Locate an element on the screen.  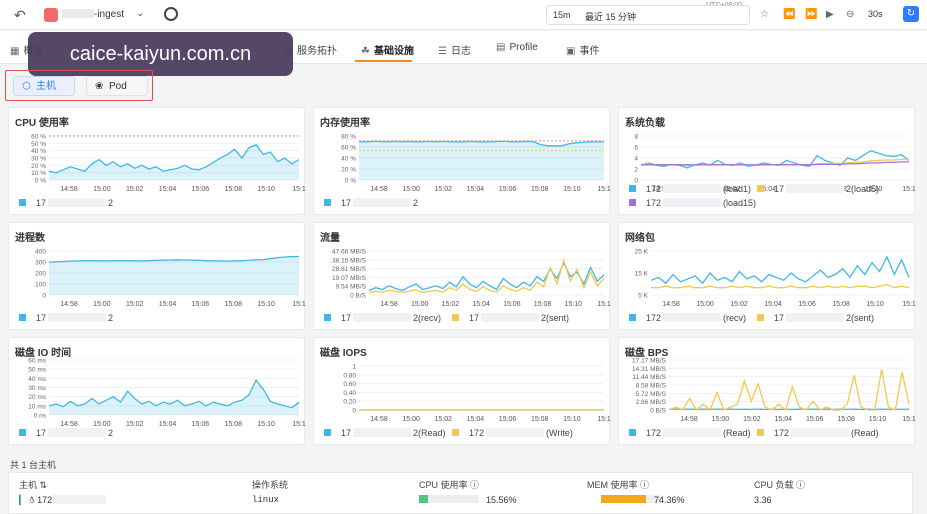
x-tick-label: 15:06 is located at coordinates (201, 304).